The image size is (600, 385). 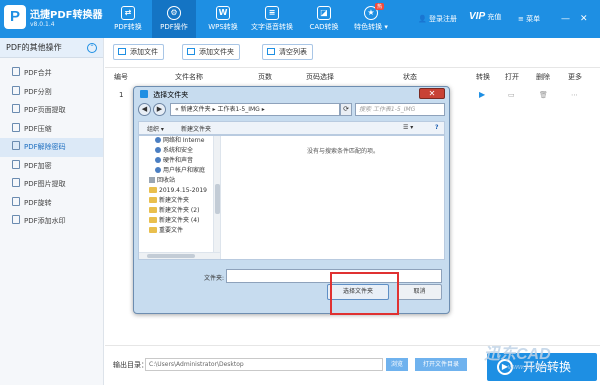 What do you see at coordinates (179, 231) in the screenshot?
I see `tree-item: 重要文件` at bounding box center [179, 231].